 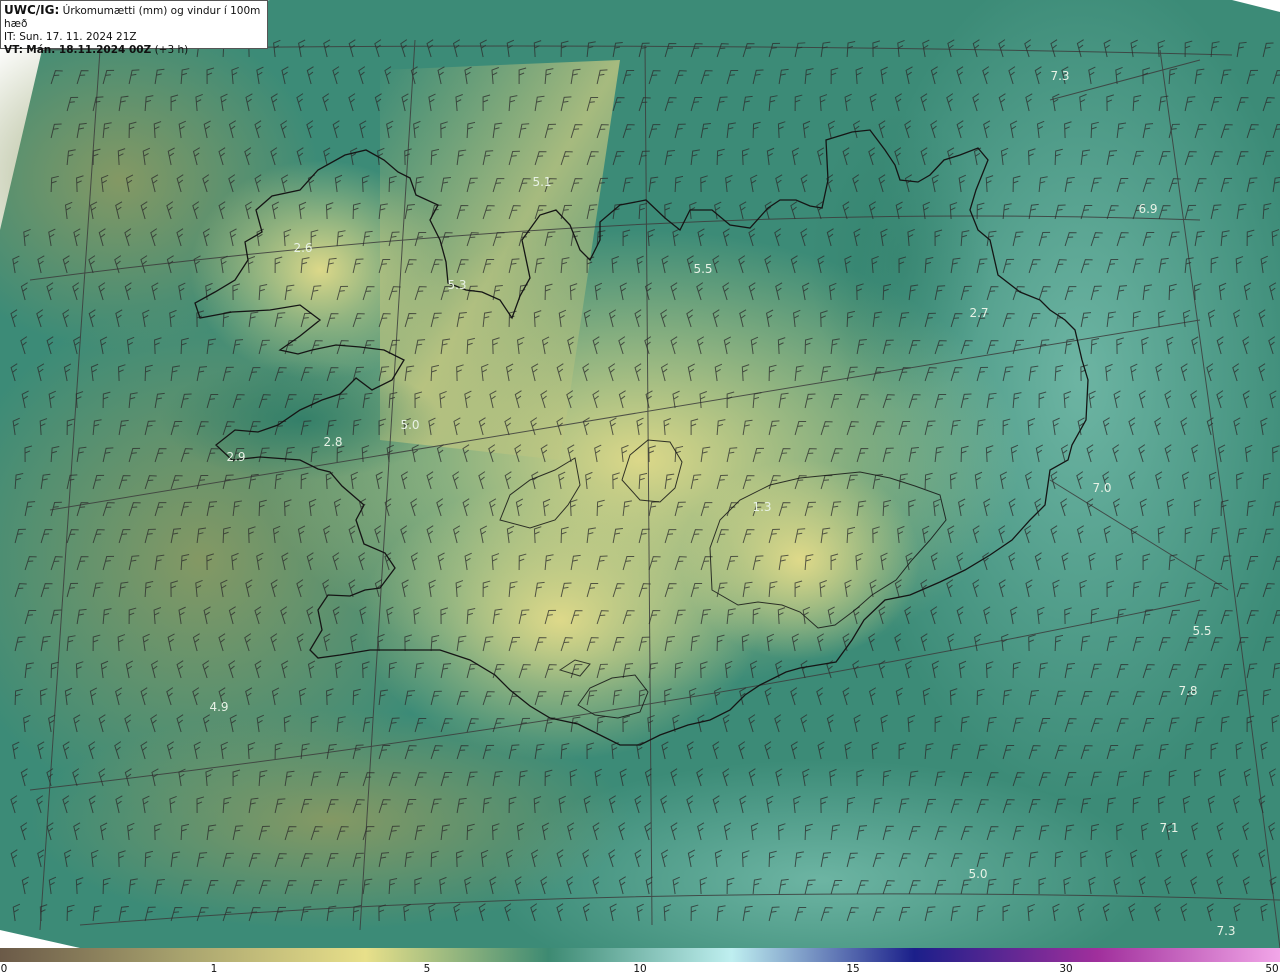 I want to click on color-scale: 0 1 5 10 15 30 50, so click(x=640, y=963).